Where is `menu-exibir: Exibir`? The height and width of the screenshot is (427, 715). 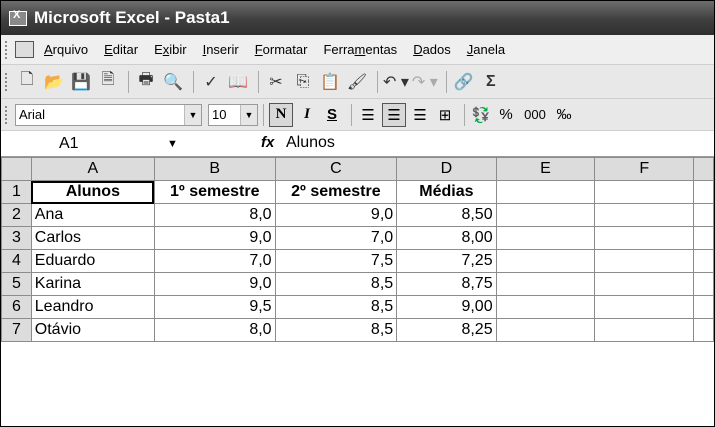
menu-exibir: Exibir is located at coordinates (170, 49).